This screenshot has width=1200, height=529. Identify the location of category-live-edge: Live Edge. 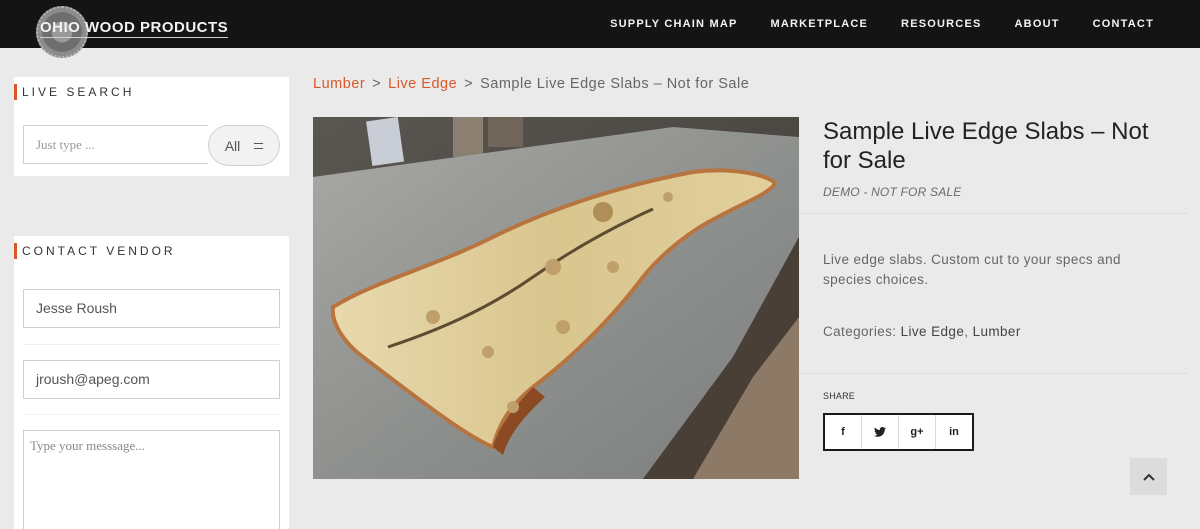
(933, 331).